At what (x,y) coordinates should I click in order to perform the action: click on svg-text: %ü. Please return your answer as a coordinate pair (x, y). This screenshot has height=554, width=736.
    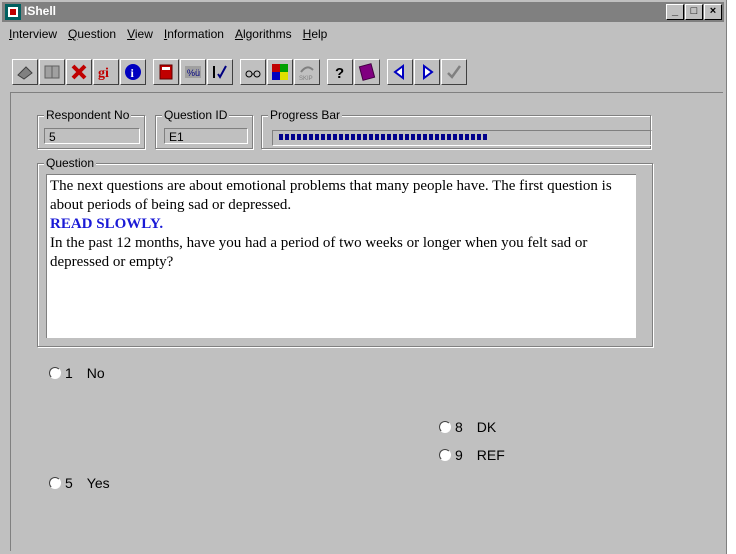
    Looking at the image, I should click on (193, 73).